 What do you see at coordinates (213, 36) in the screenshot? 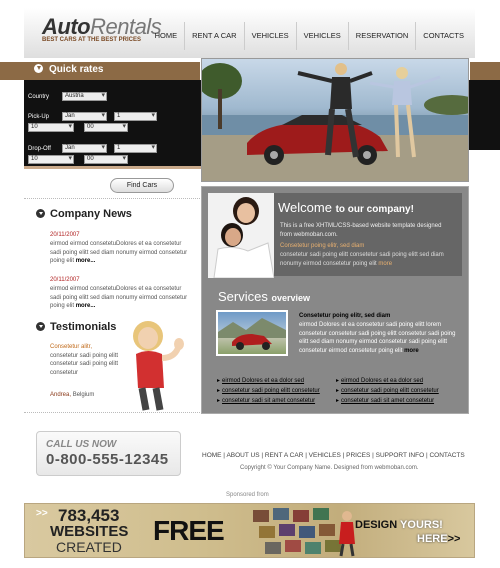
I see `nav-rent-a-car: RENT A CAR` at bounding box center [213, 36].